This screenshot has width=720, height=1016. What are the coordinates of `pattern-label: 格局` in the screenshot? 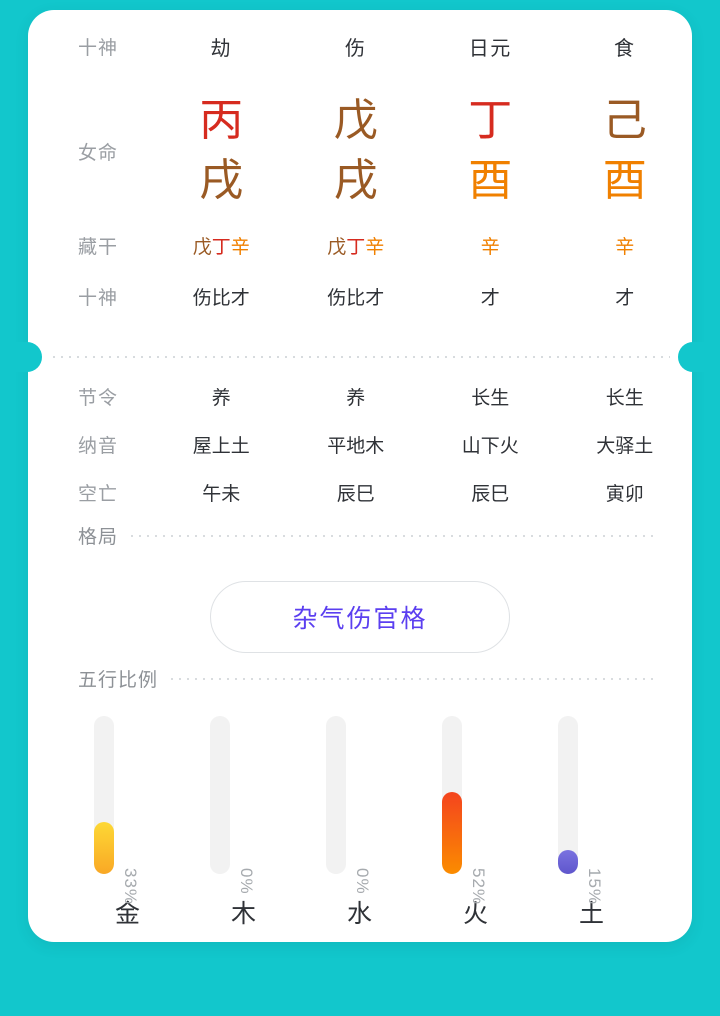 It's located at (98, 537).